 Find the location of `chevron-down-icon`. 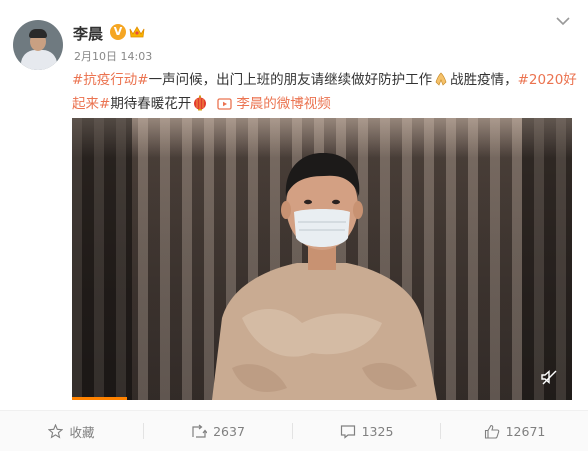

chevron-down-icon is located at coordinates (563, 21).